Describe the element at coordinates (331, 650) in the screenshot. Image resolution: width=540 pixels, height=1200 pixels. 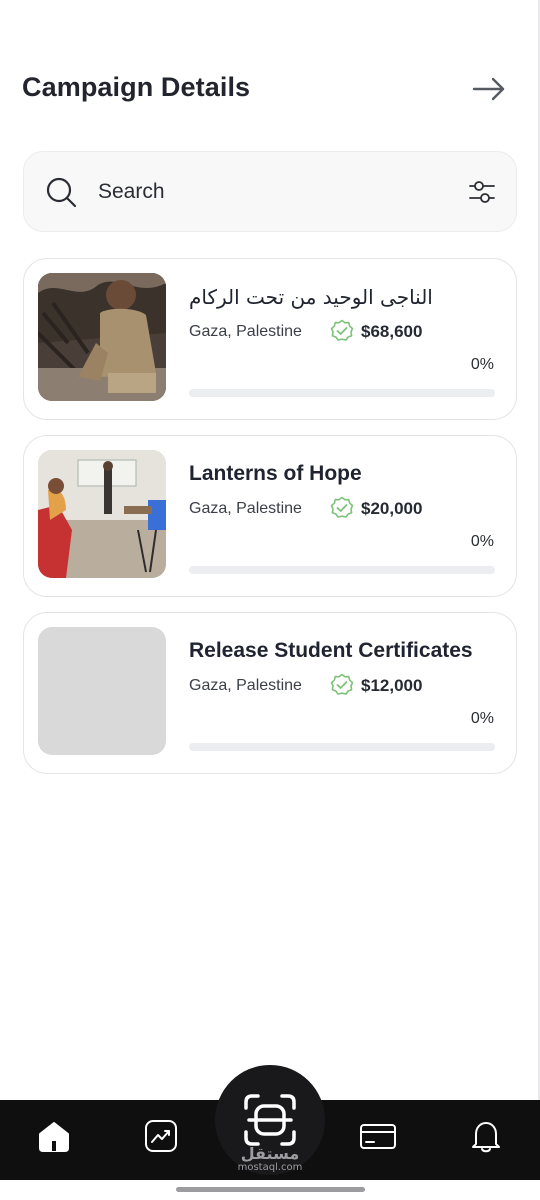
I see `campaign-title: Release Student Certificates` at that location.